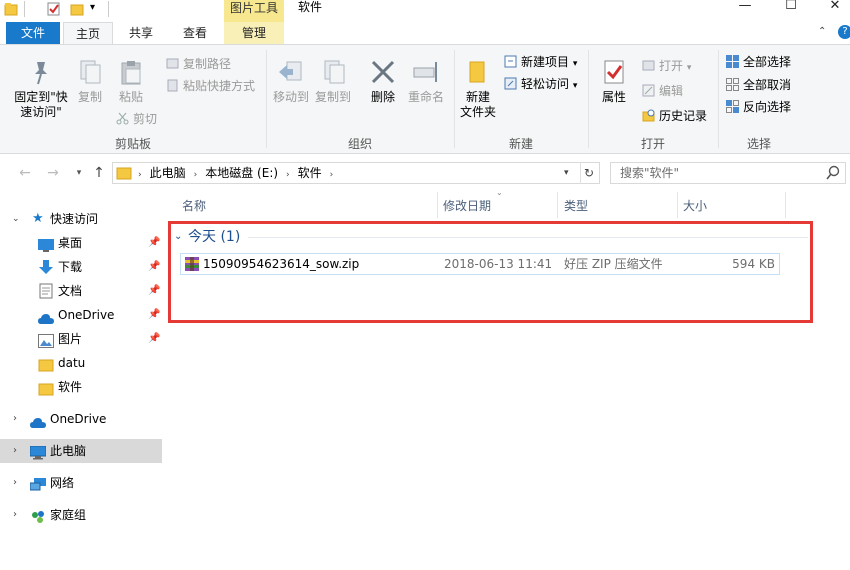 The height and width of the screenshot is (570, 850). I want to click on tab-file: 文件, so click(33, 33).